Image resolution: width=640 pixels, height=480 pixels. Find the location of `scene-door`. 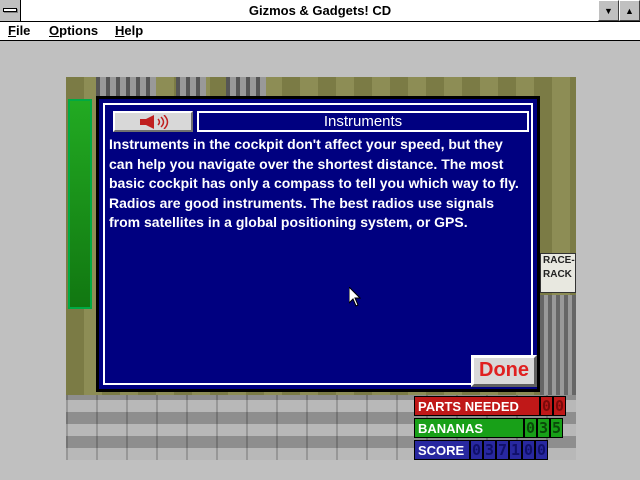

scene-door is located at coordinates (558, 345).